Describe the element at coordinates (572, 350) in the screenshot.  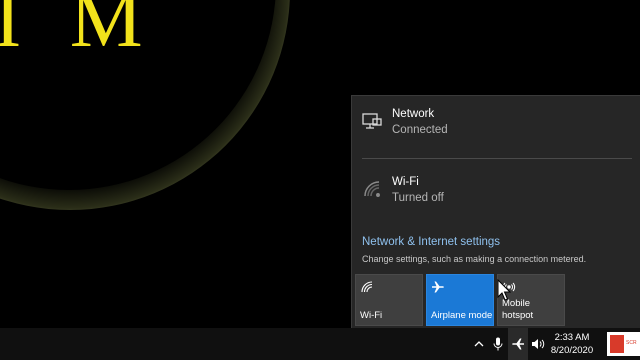
I see `clock-date: 8/20/2020` at that location.